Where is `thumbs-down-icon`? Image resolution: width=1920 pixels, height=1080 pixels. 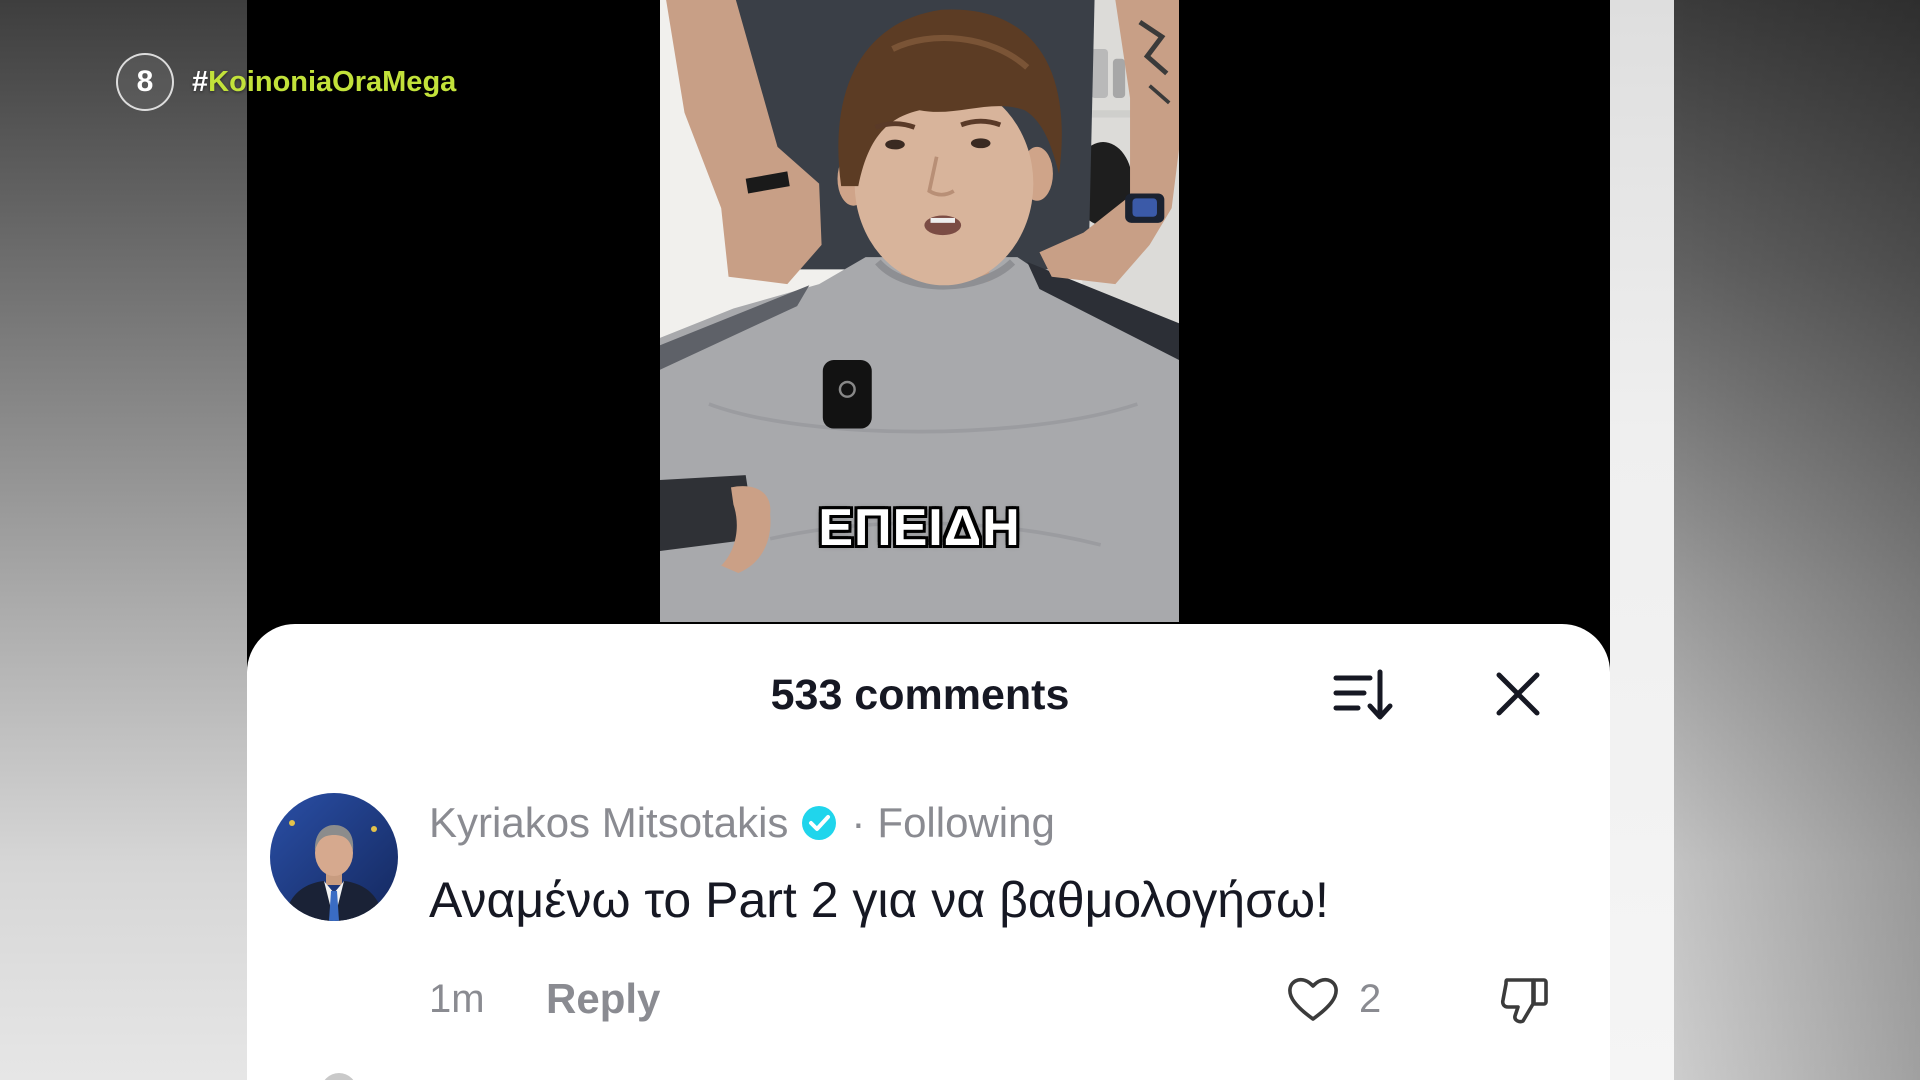 thumbs-down-icon is located at coordinates (1524, 999).